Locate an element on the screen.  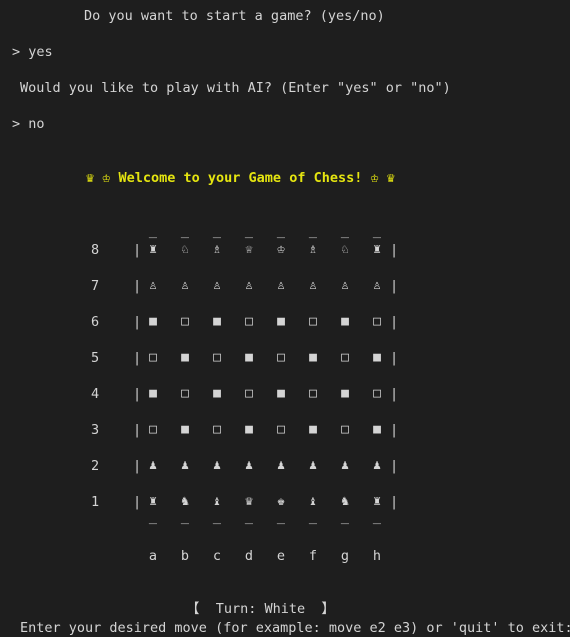
square-b3: ■ is located at coordinates (185, 429).